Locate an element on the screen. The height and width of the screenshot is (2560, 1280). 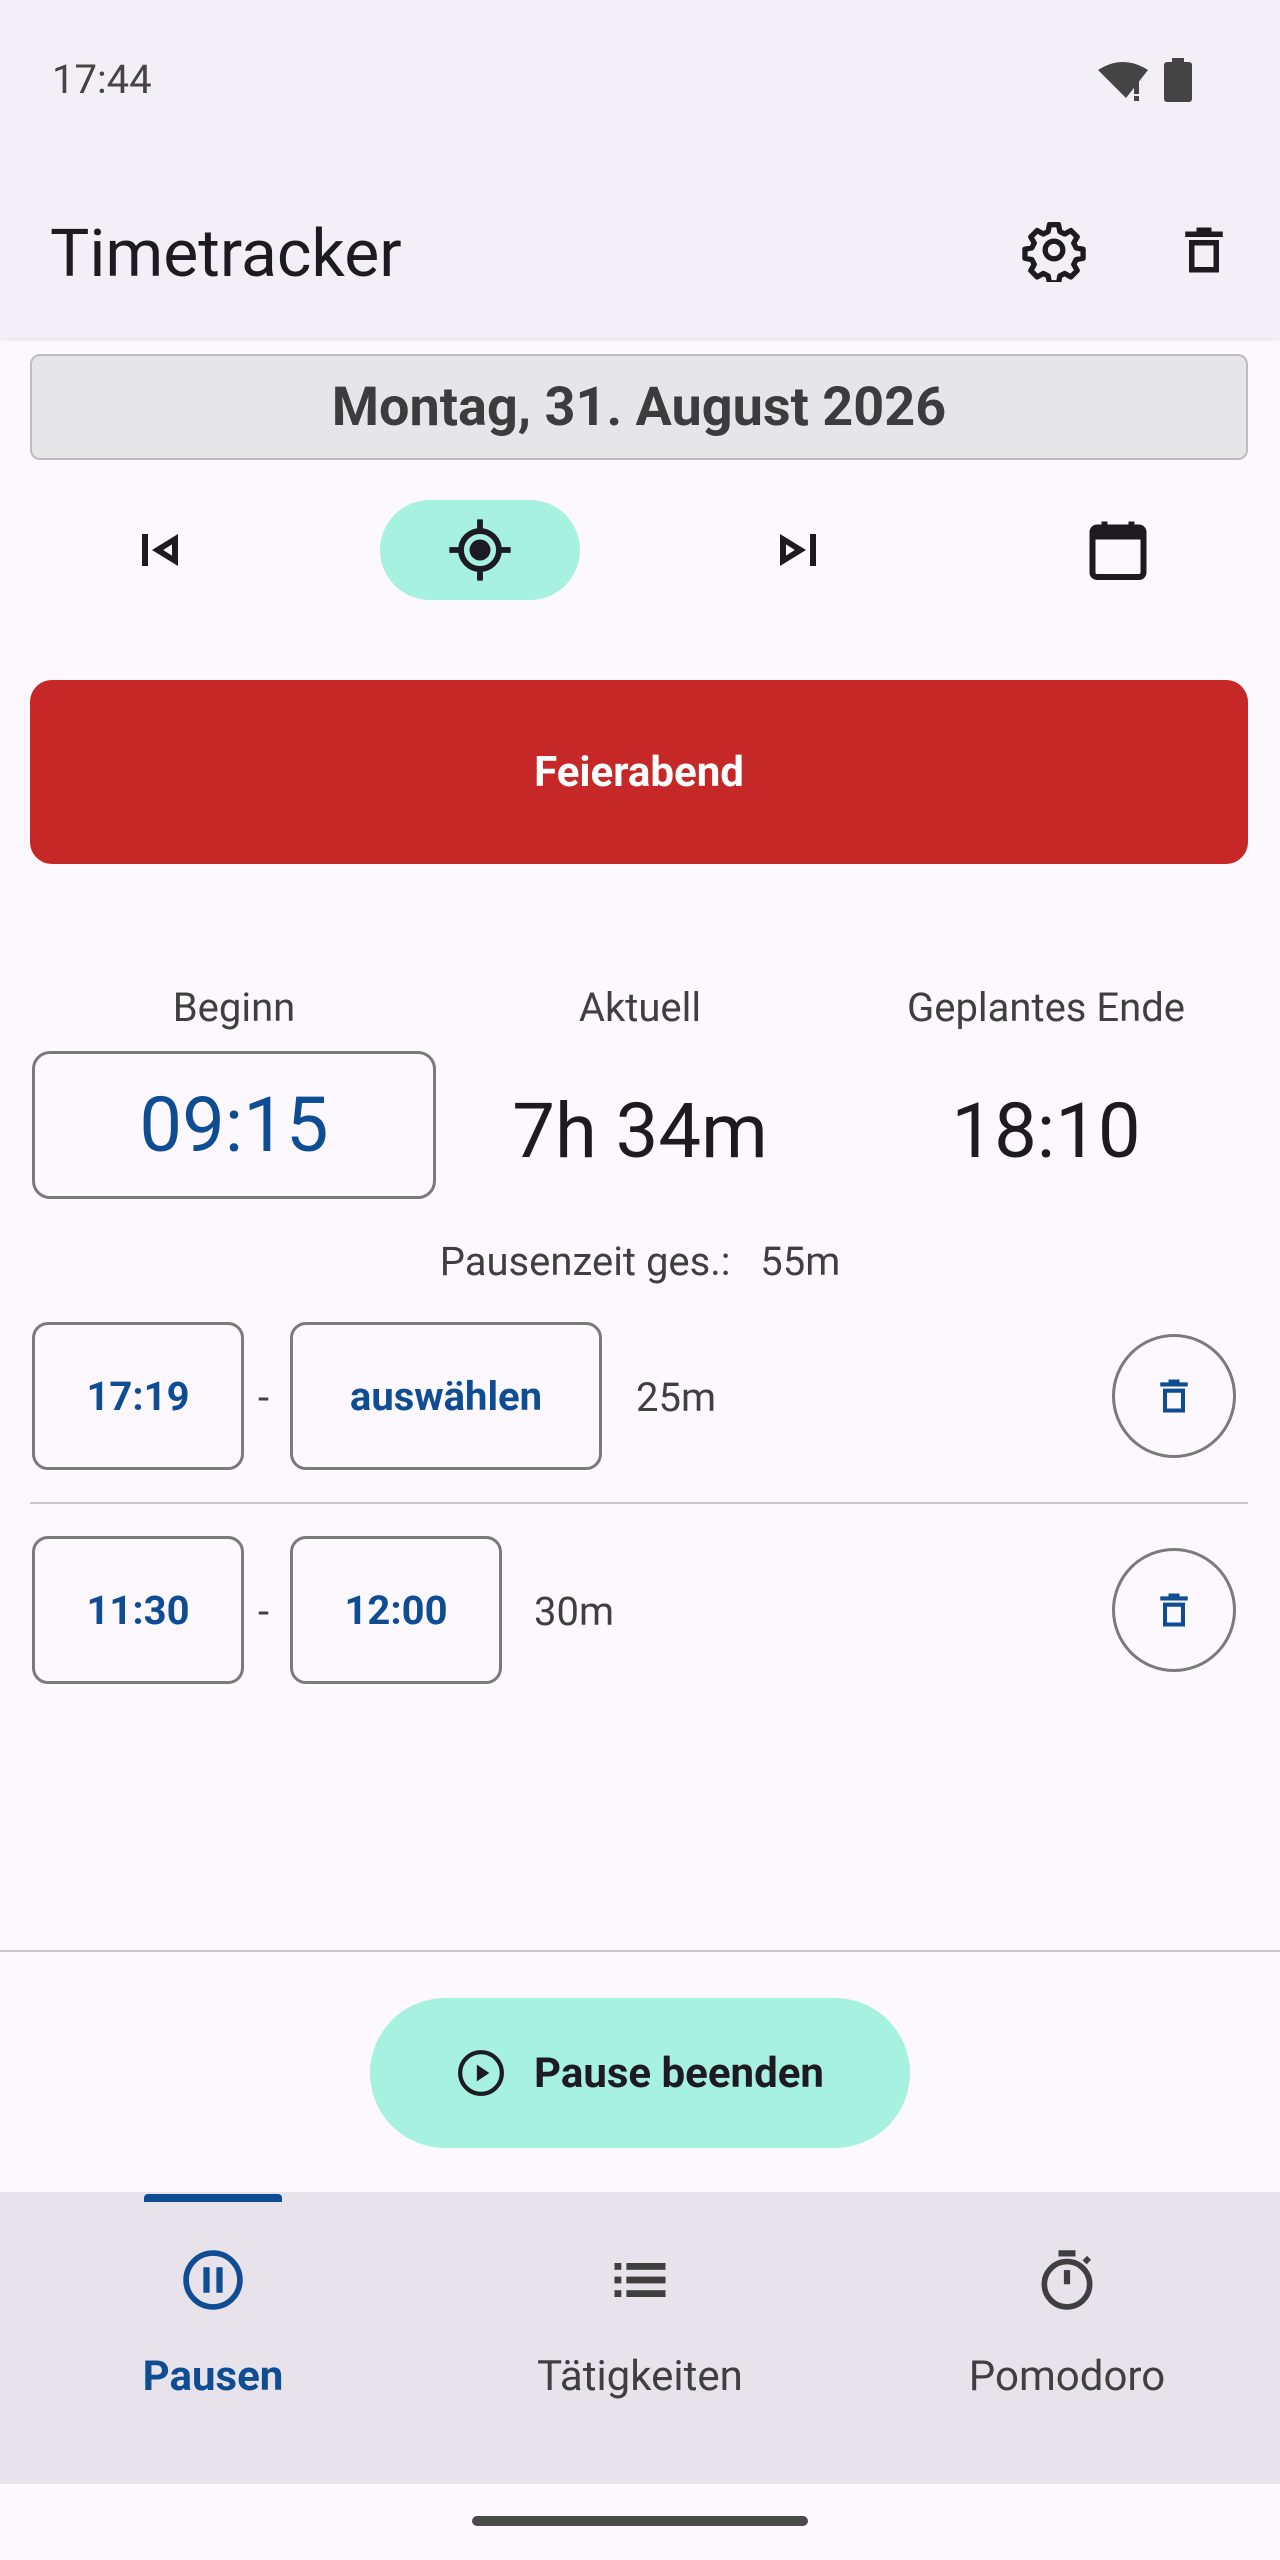
pause-end-field: auswählen is located at coordinates (446, 1396).